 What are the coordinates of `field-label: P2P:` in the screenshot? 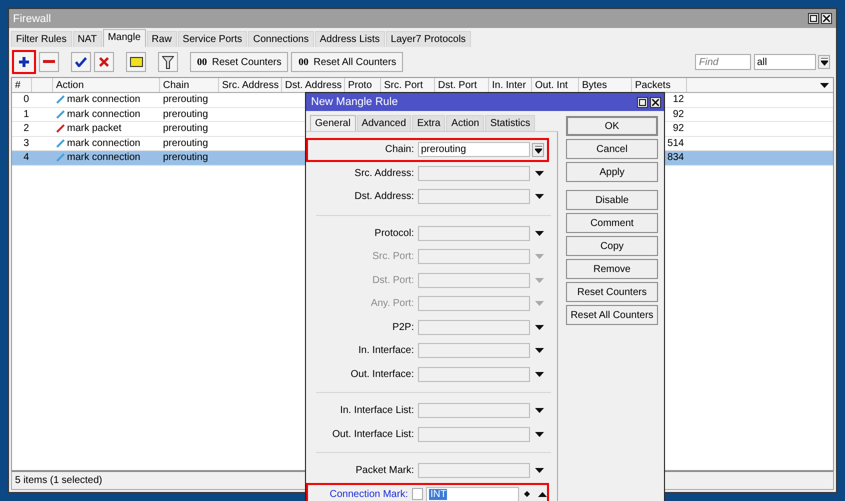 It's located at (403, 327).